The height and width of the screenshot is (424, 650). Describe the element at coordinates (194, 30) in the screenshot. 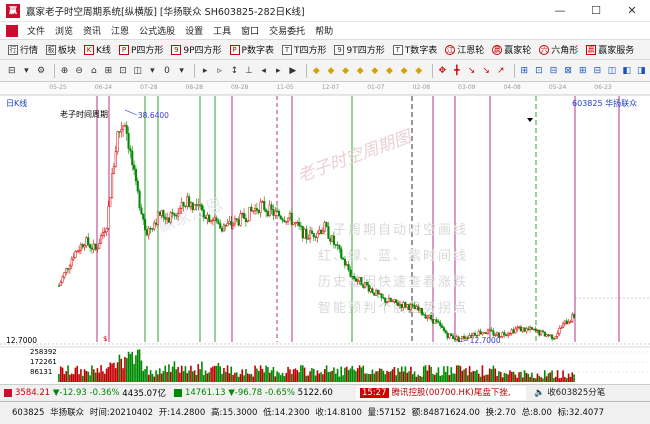

I see `menu-settings: 设置` at that location.